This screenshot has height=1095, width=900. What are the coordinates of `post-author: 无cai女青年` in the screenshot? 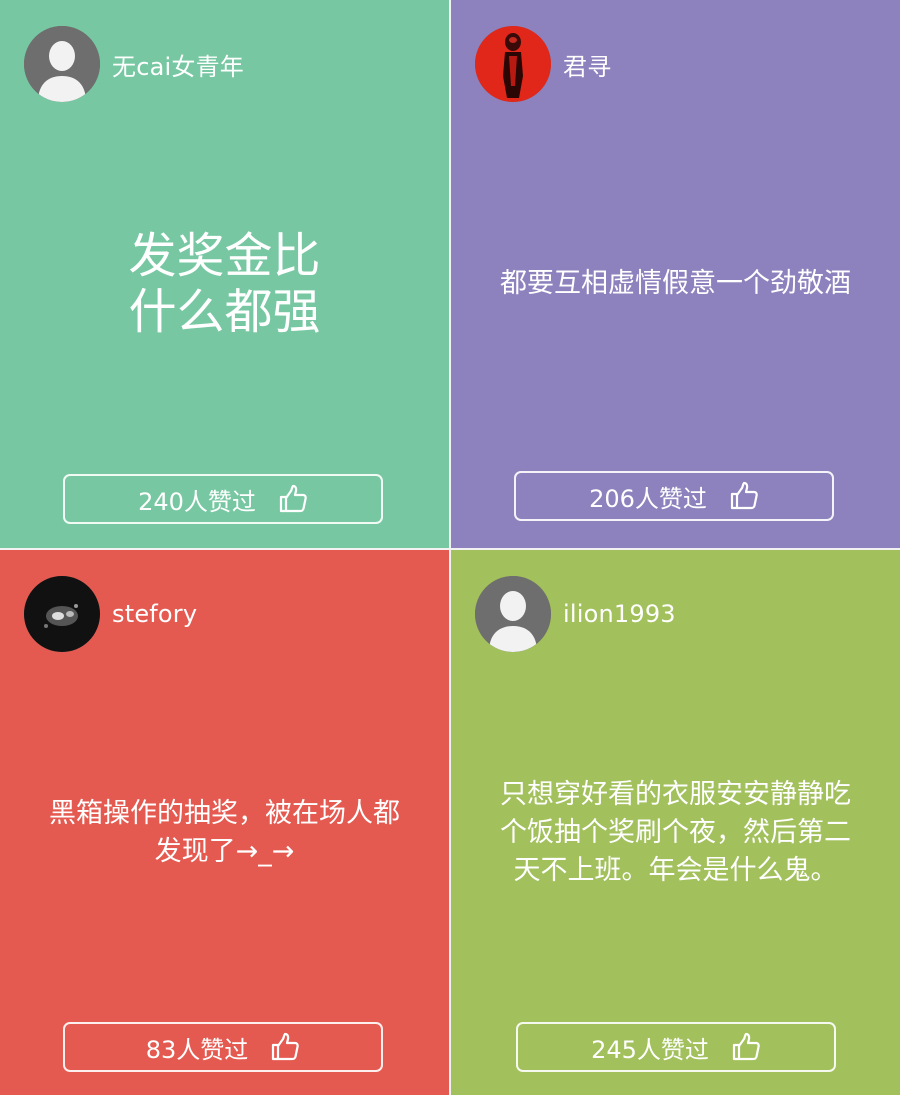 It's located at (134, 64).